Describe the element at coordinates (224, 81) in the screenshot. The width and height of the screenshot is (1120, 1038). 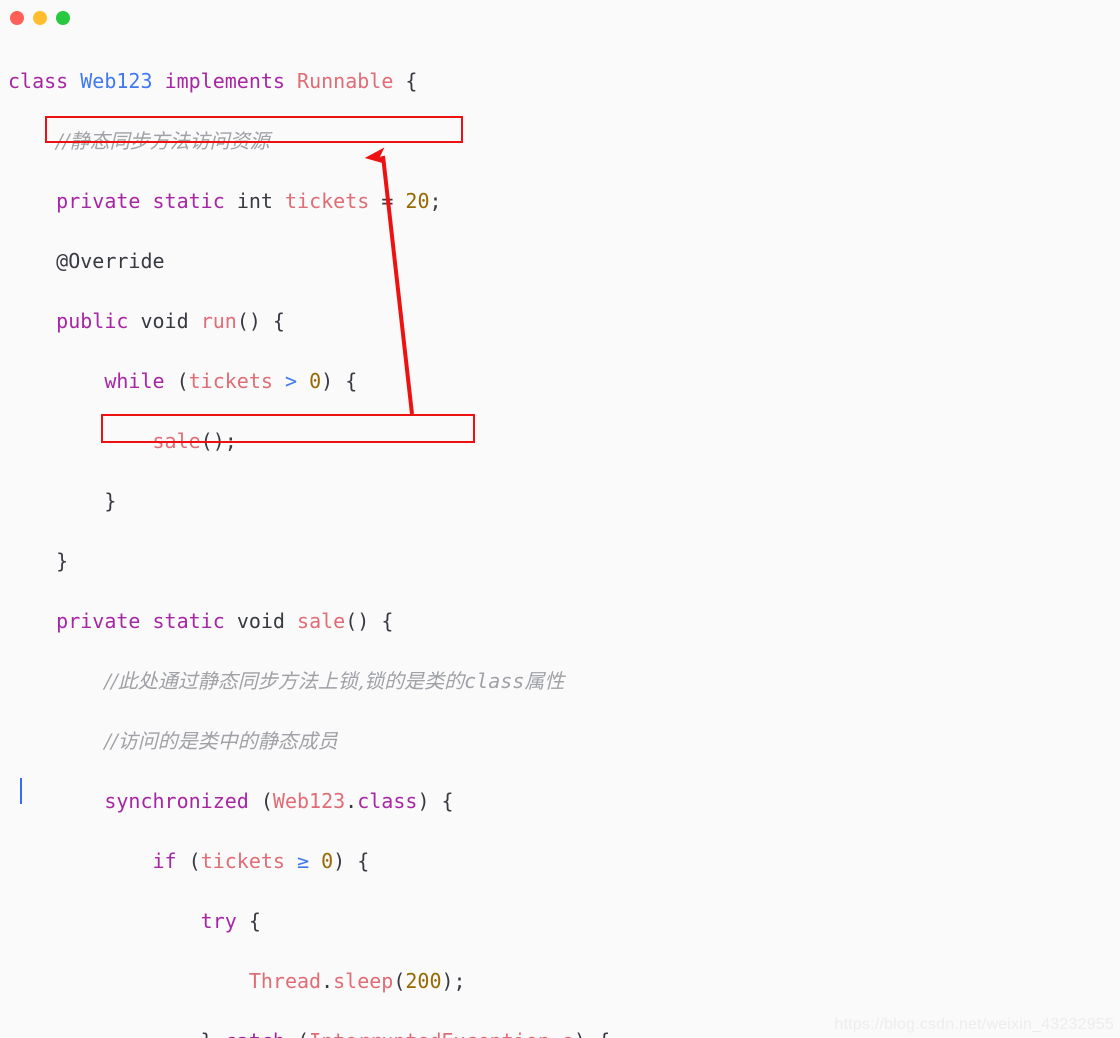
I see `token-keyword-implements: implements` at that location.